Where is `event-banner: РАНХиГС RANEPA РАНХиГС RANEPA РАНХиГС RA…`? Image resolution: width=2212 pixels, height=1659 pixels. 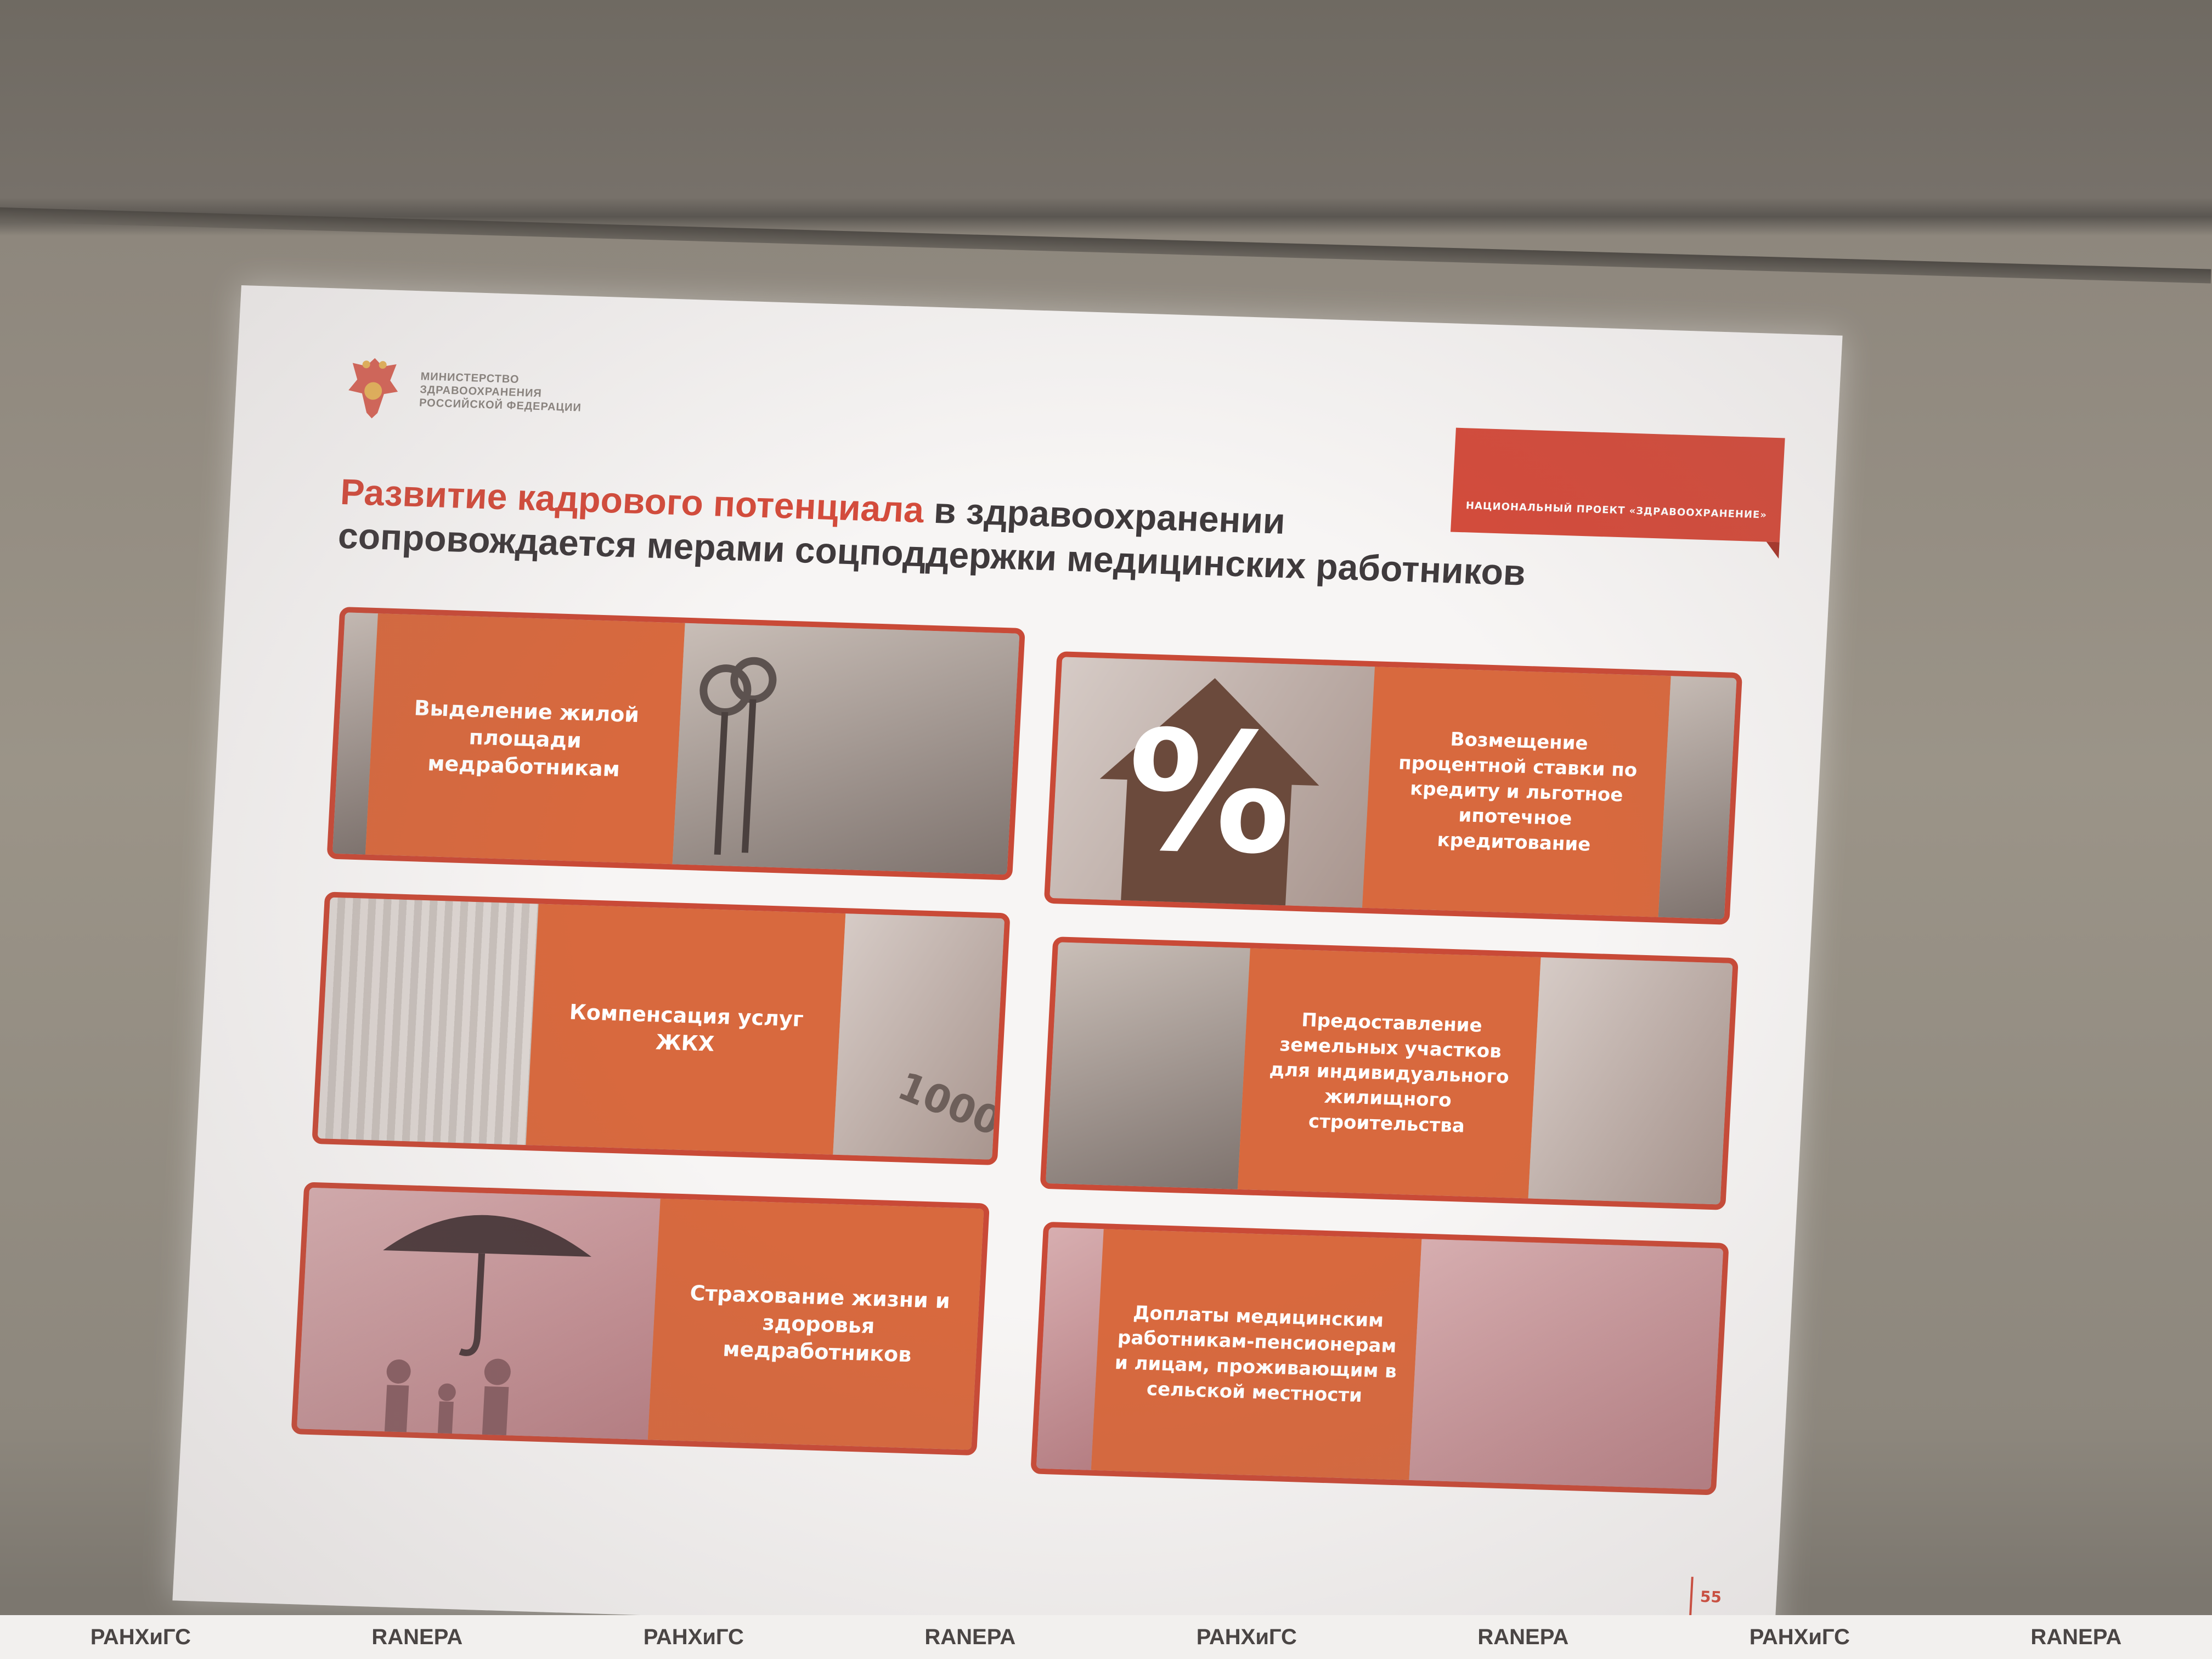
event-banner: РАНХиГС RANEPA РАНХиГС RANEPA РАНХиГС RA… is located at coordinates (1106, 1637).